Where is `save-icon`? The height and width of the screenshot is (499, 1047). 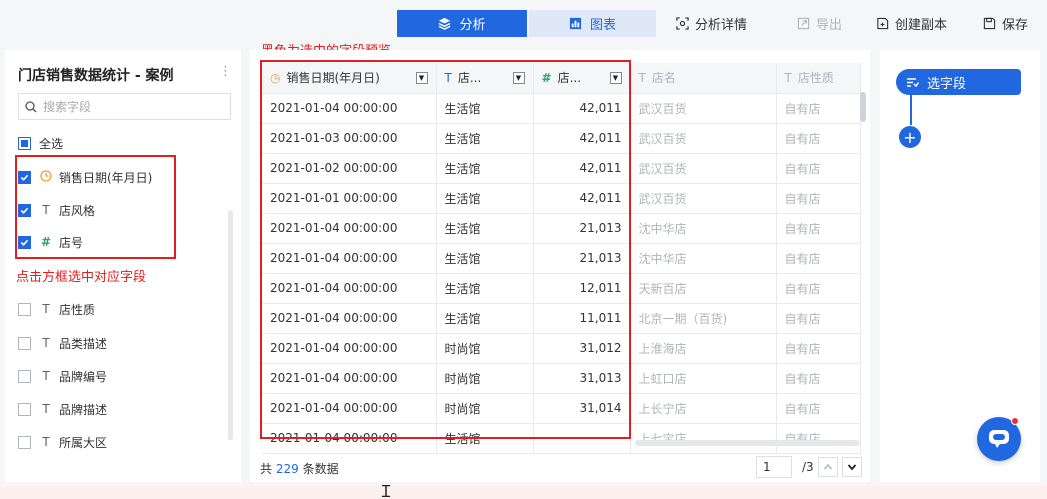
save-icon is located at coordinates (989, 23).